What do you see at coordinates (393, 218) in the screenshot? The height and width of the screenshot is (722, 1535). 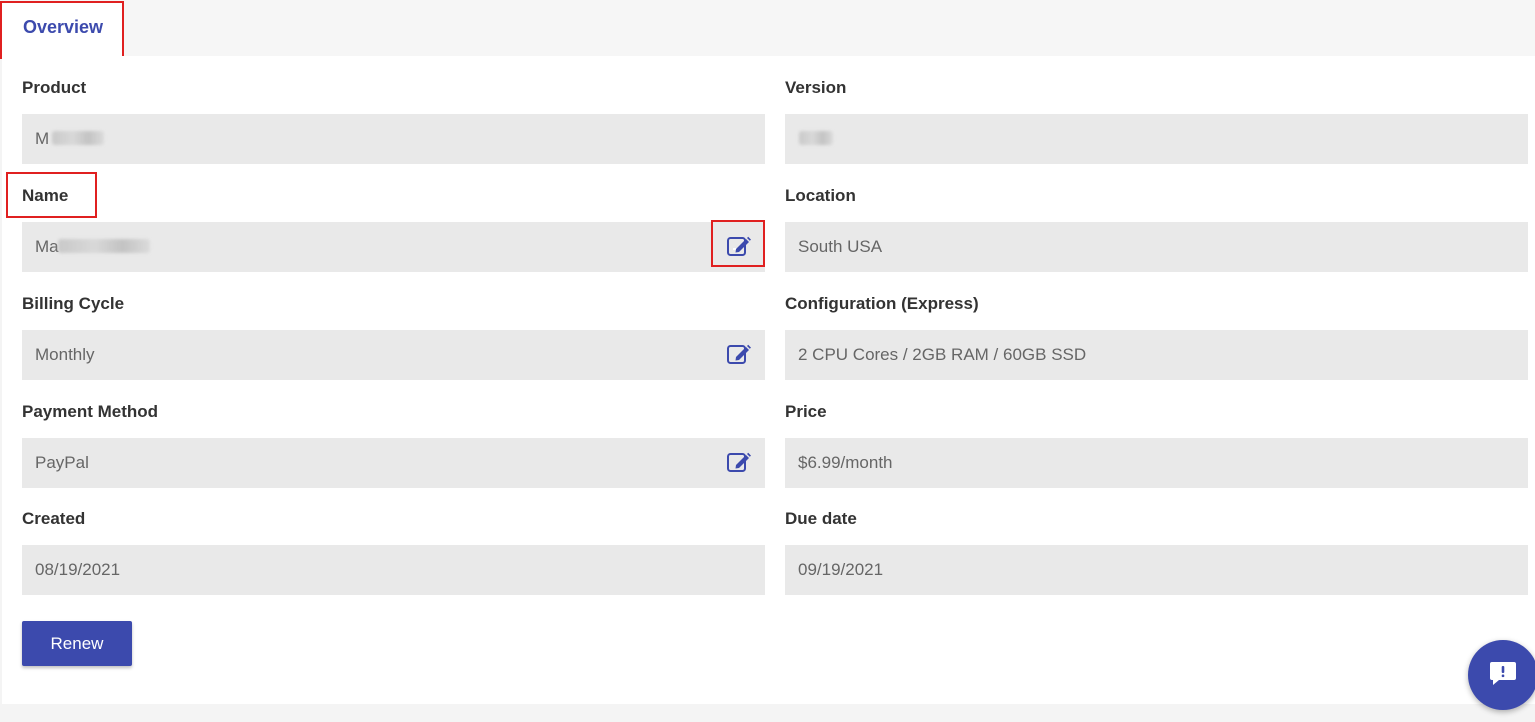 I see `name-field: Name Ma` at bounding box center [393, 218].